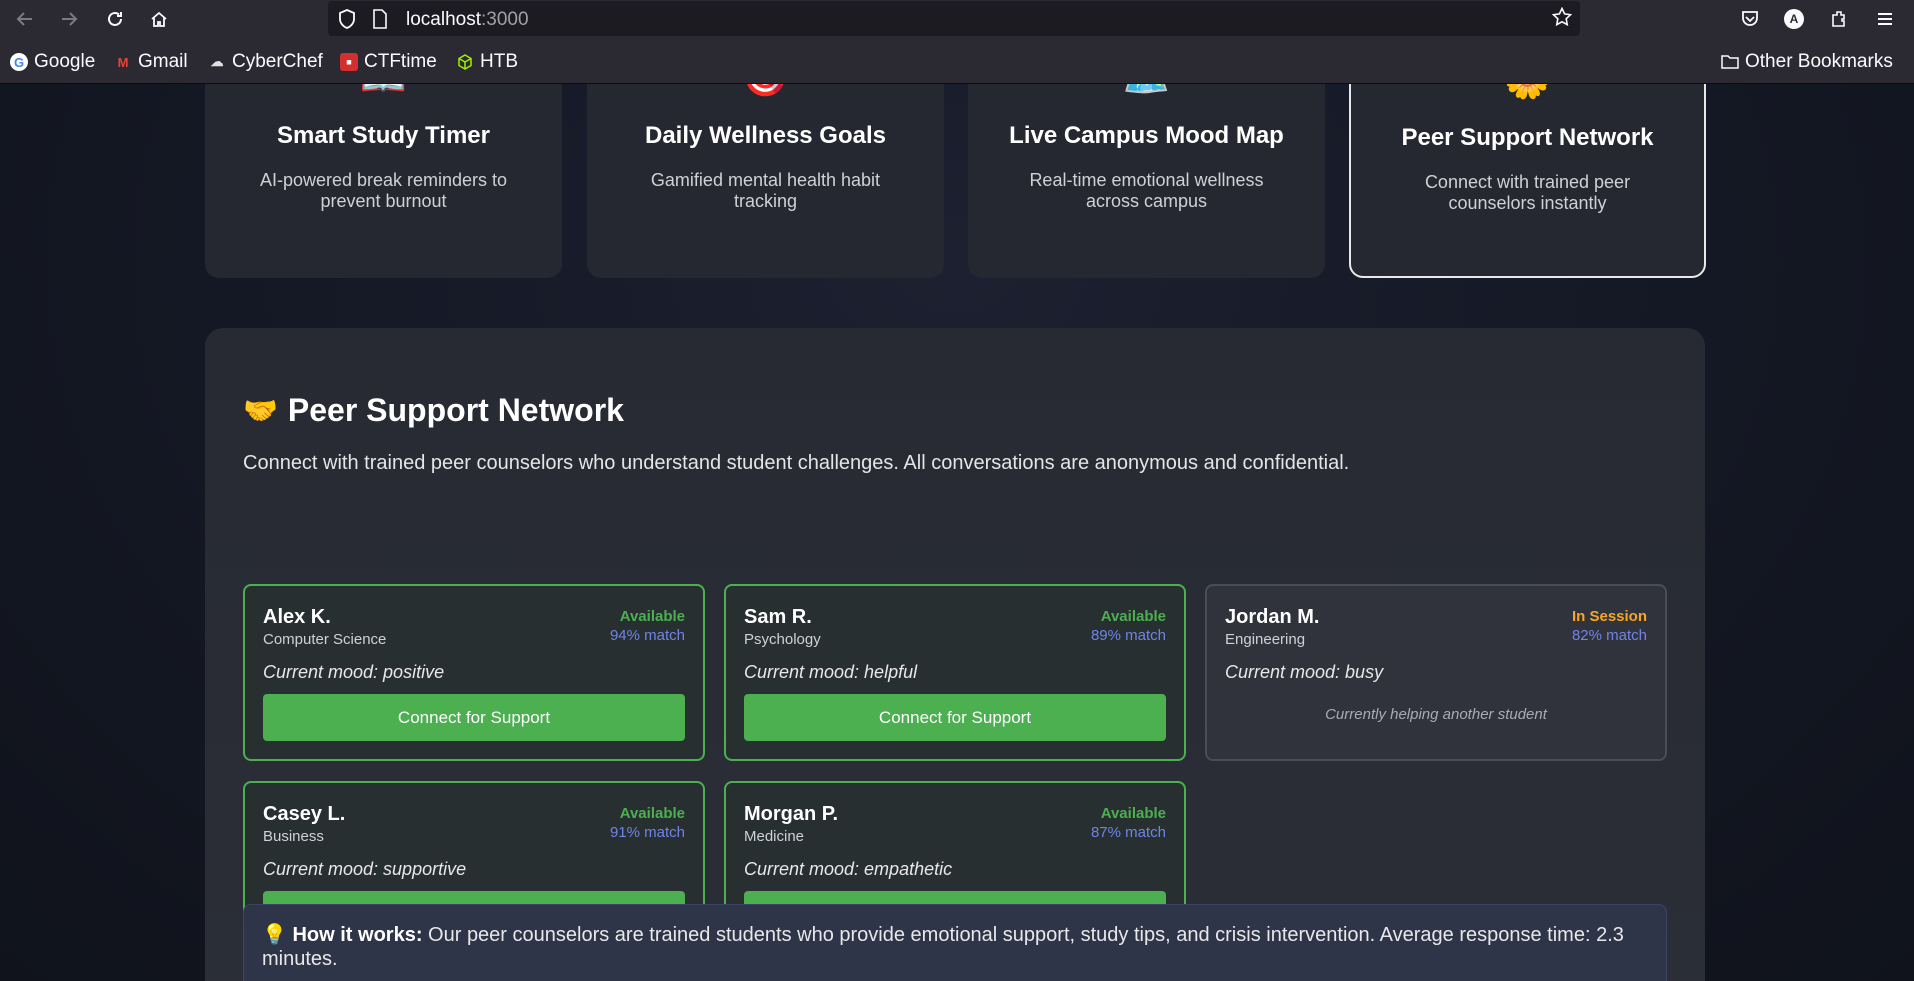 This screenshot has height=981, width=1914. I want to click on handshake-icon: 🤝, so click(260, 410).